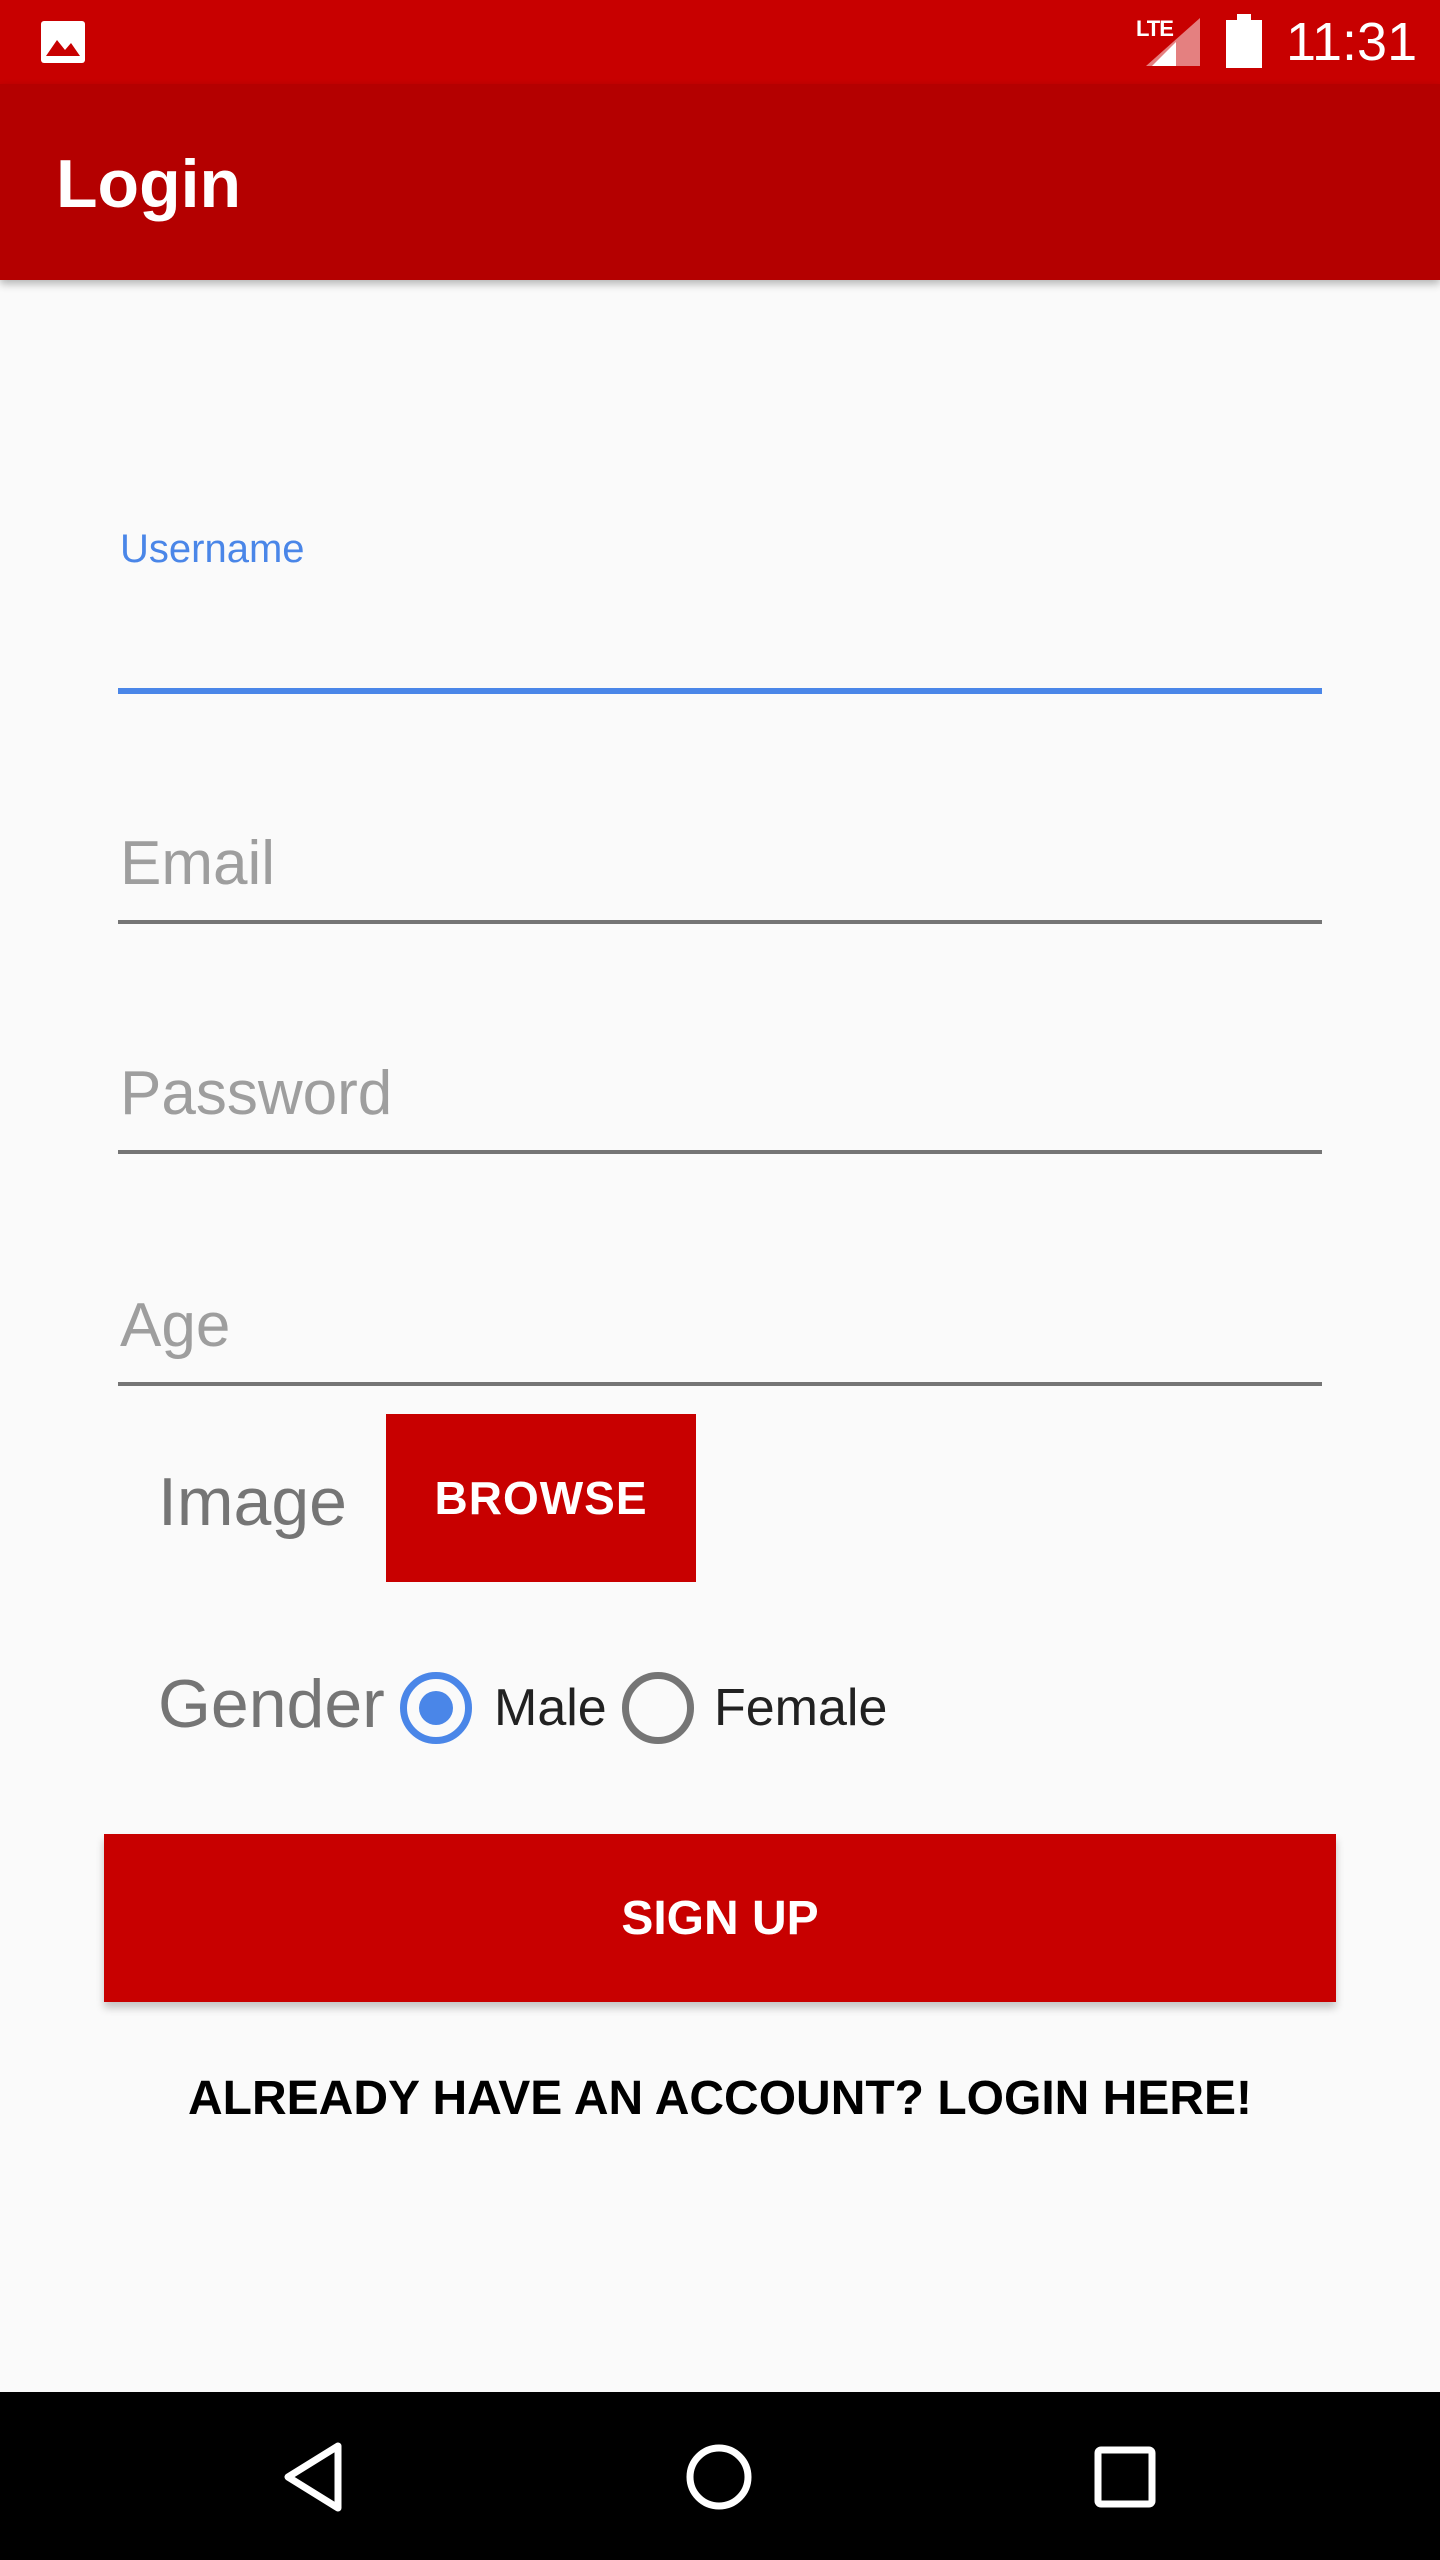  Describe the element at coordinates (550, 1708) in the screenshot. I see `radio-male-label: Male` at that location.